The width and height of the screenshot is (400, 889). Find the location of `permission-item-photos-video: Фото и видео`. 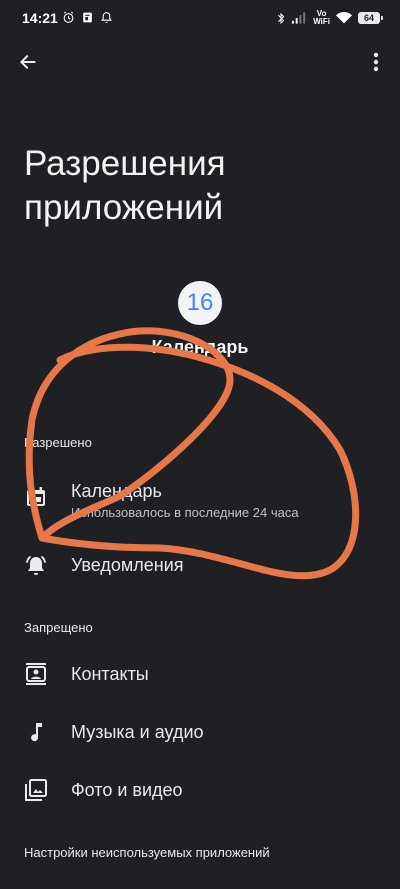

permission-item-photos-video: Фото и видео is located at coordinates (200, 790).